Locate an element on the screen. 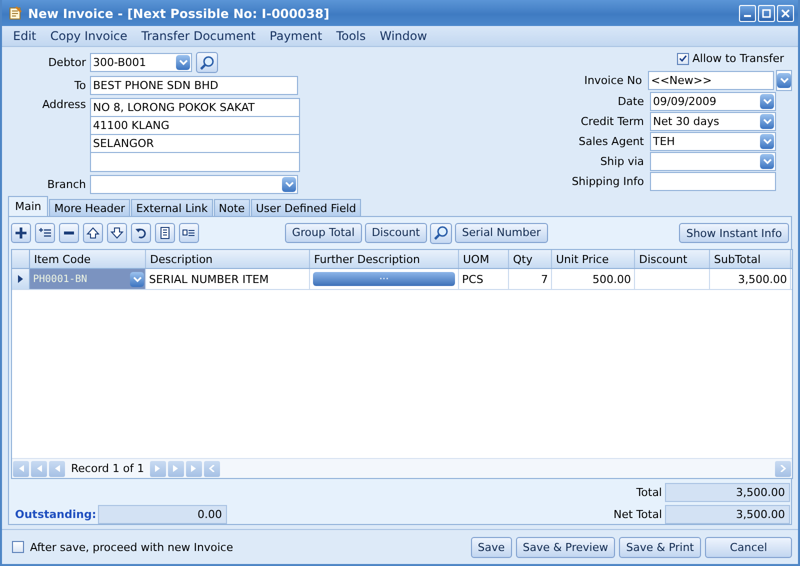  minimize-button is located at coordinates (747, 13).